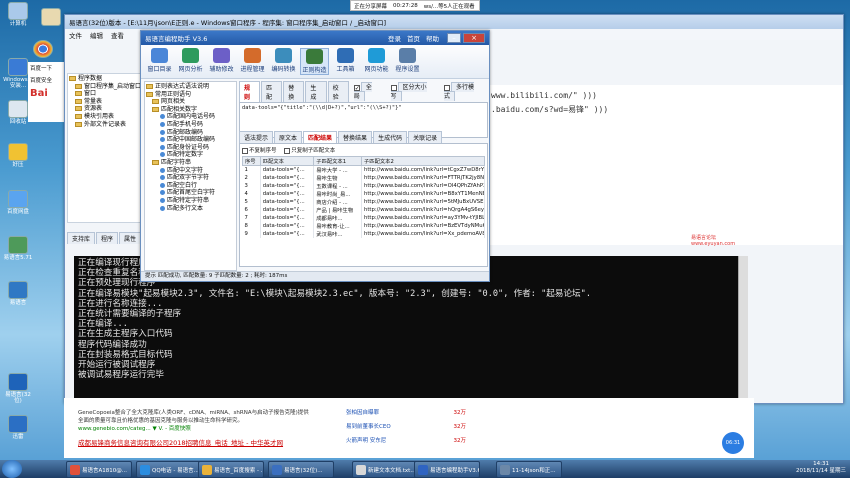 Image resolution: width=850 pixels, height=478 pixels. What do you see at coordinates (190, 155) in the screenshot?
I see `regex-tree-item: 匹配特定数字` at bounding box center [190, 155].